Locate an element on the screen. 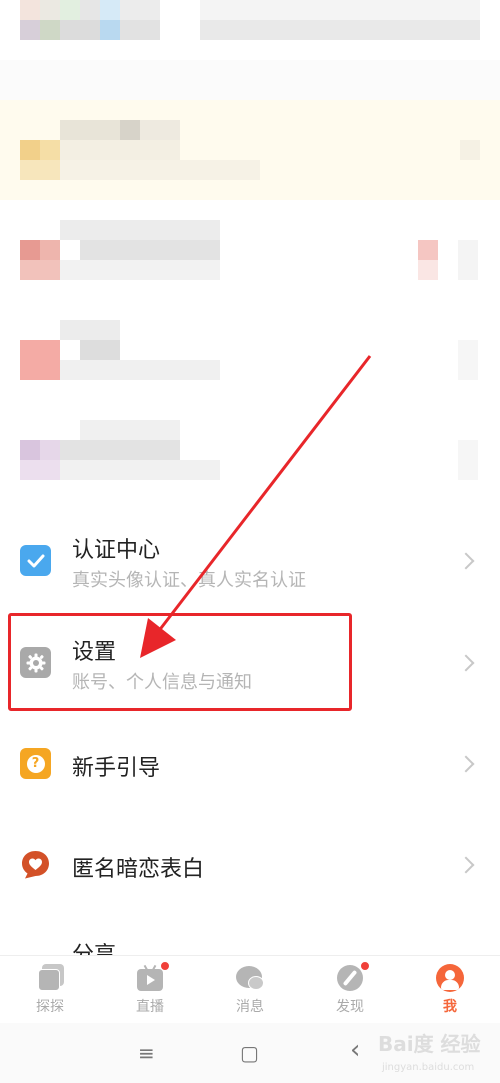 The width and height of the screenshot is (500, 1083). tab-label: 我 is located at coordinates (450, 1007).